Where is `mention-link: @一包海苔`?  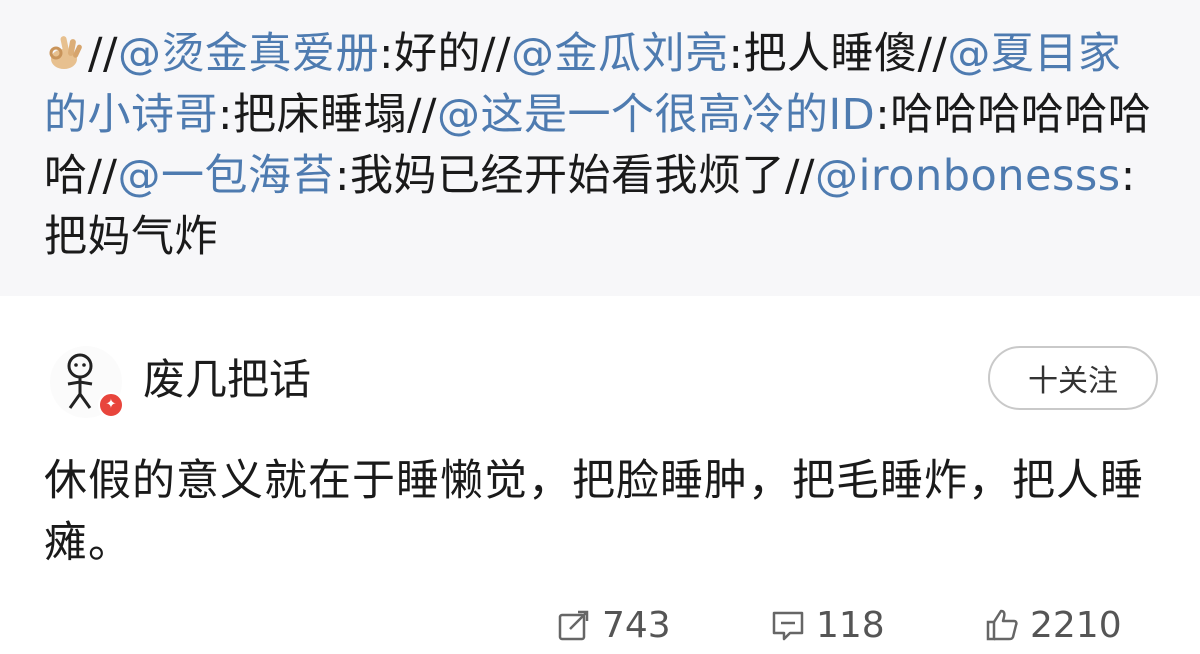 mention-link: @一包海苔 is located at coordinates (226, 176).